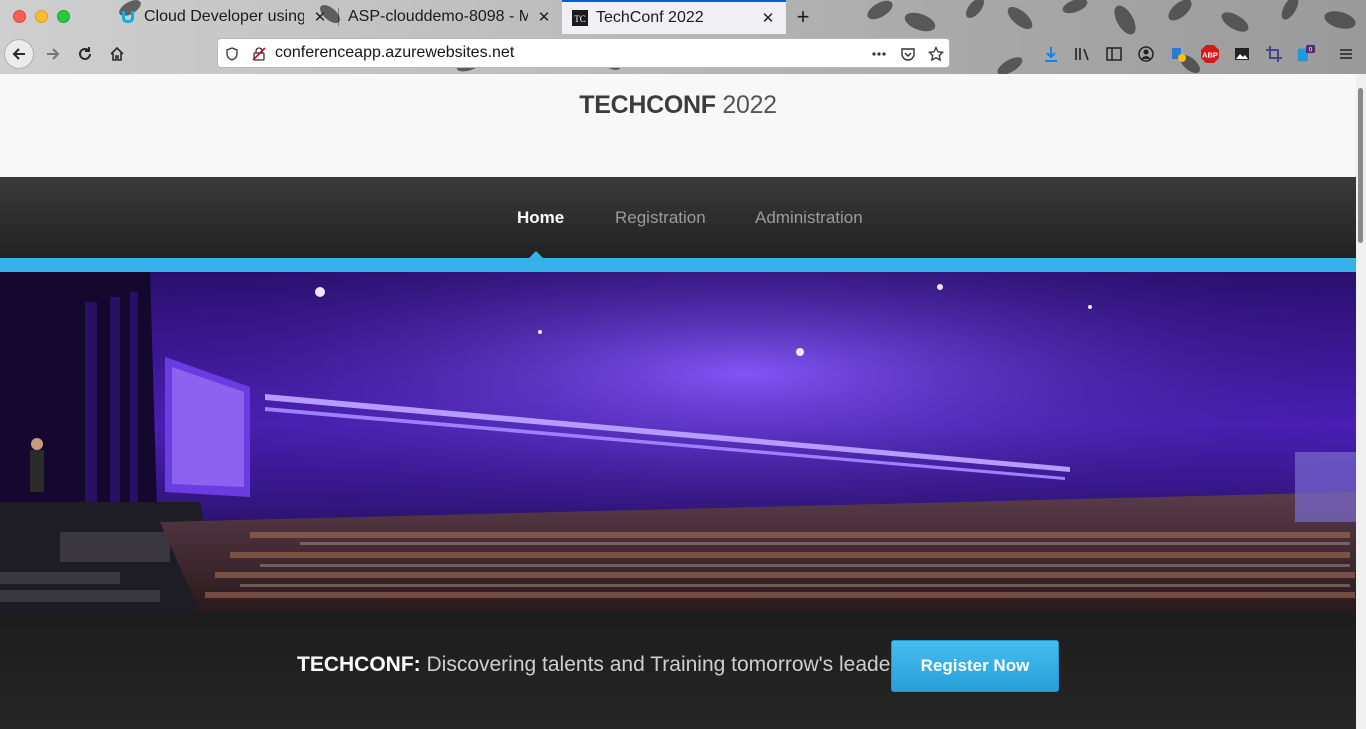 Image resolution: width=1366 pixels, height=729 pixels. I want to click on tab-title: Cloud Developer using, so click(224, 16).